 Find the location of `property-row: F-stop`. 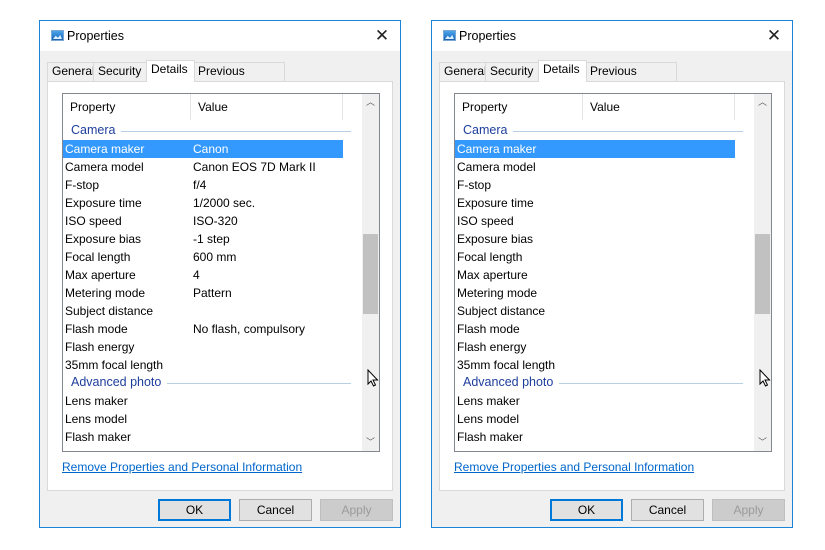

property-row: F-stop is located at coordinates (596, 185).